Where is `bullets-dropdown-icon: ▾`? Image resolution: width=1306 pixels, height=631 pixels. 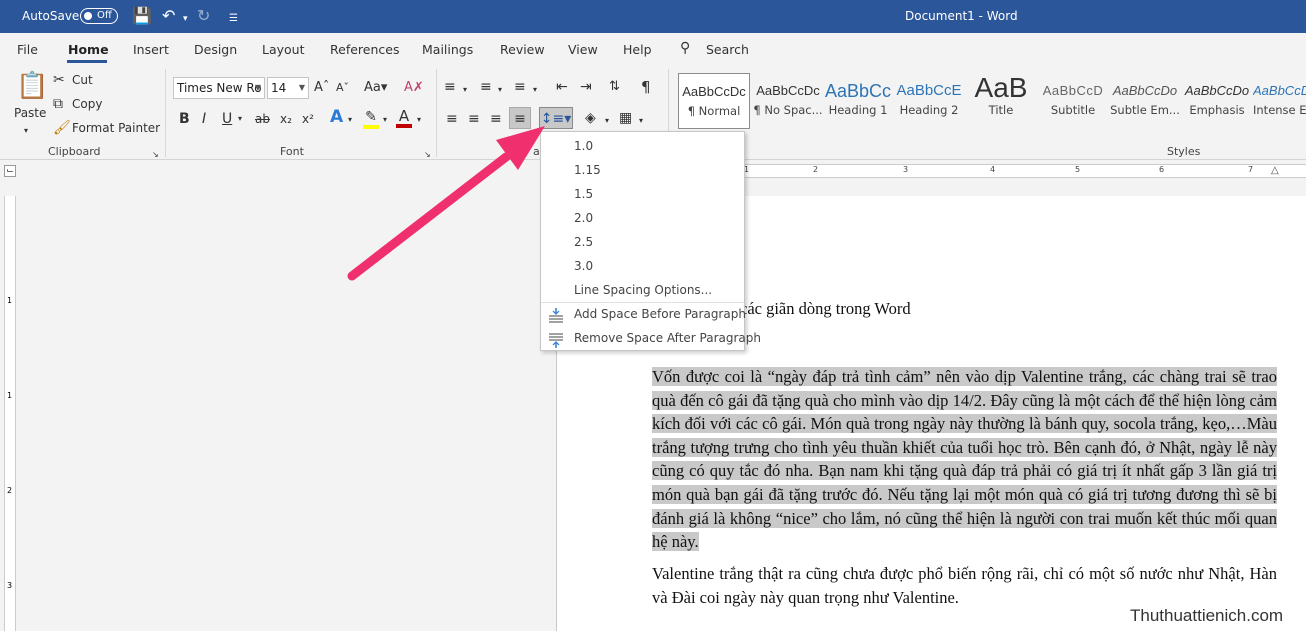
bullets-dropdown-icon: ▾ is located at coordinates (465, 90).